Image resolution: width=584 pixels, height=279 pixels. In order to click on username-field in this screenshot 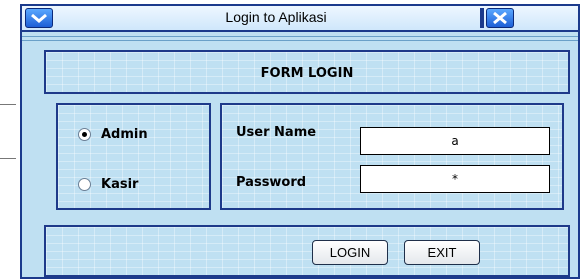, I will do `click(455, 141)`.